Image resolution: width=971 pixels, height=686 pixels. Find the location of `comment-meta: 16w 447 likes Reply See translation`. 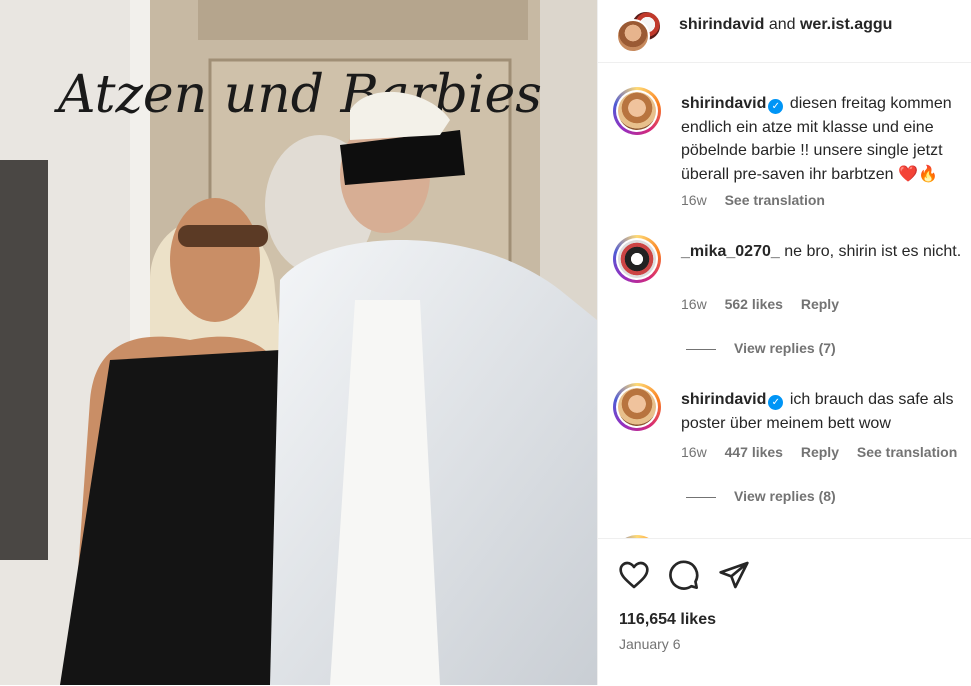

comment-meta: 16w 447 likes Reply See translation is located at coordinates (826, 452).